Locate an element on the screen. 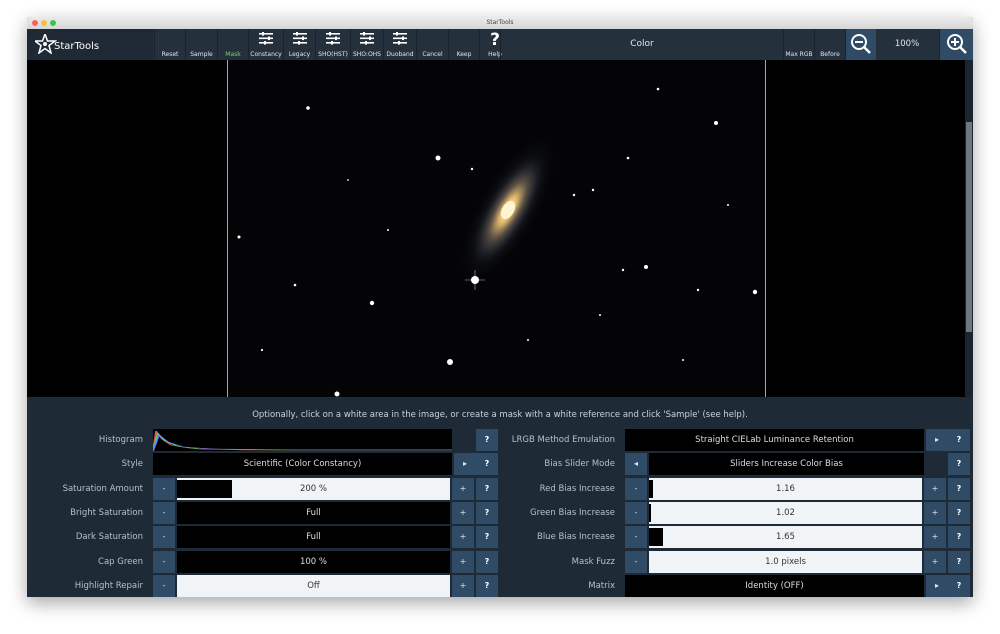  duoband-button: Duoband is located at coordinates (399, 44).